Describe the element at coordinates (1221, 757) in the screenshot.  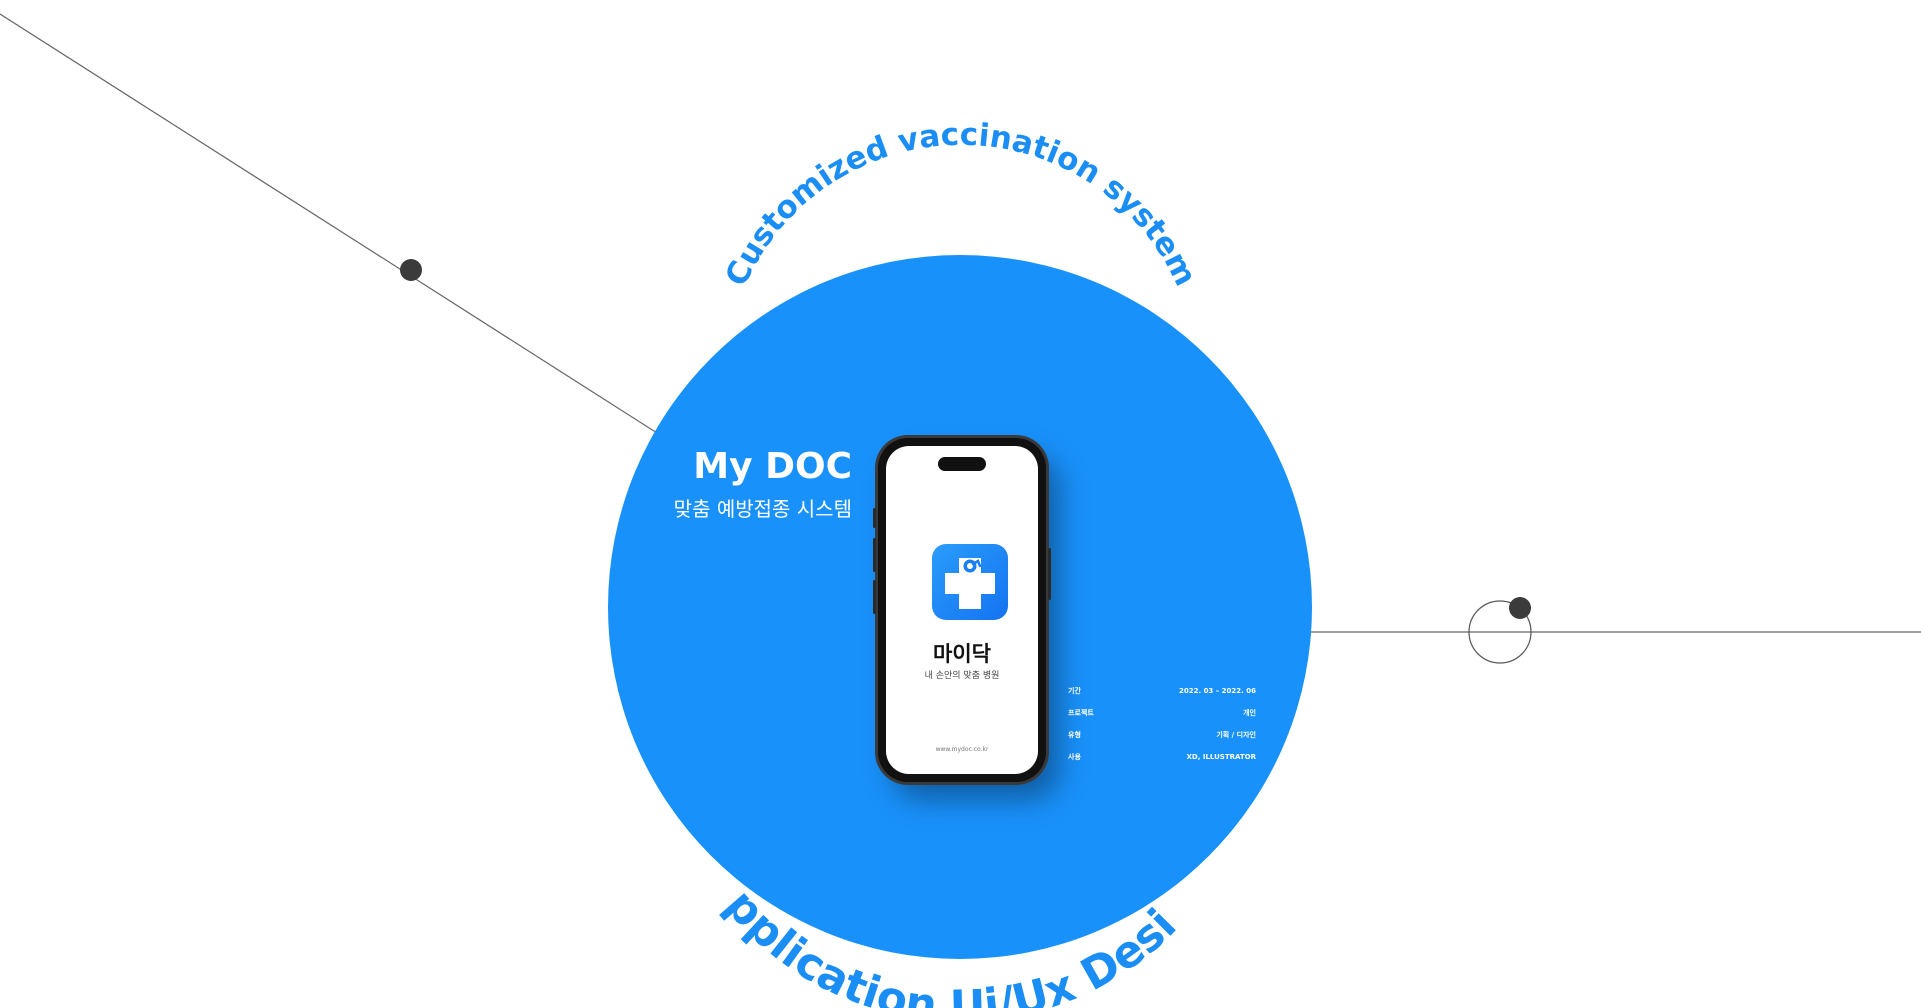
I see `info-value: XD, ILLUSTRATOR` at that location.